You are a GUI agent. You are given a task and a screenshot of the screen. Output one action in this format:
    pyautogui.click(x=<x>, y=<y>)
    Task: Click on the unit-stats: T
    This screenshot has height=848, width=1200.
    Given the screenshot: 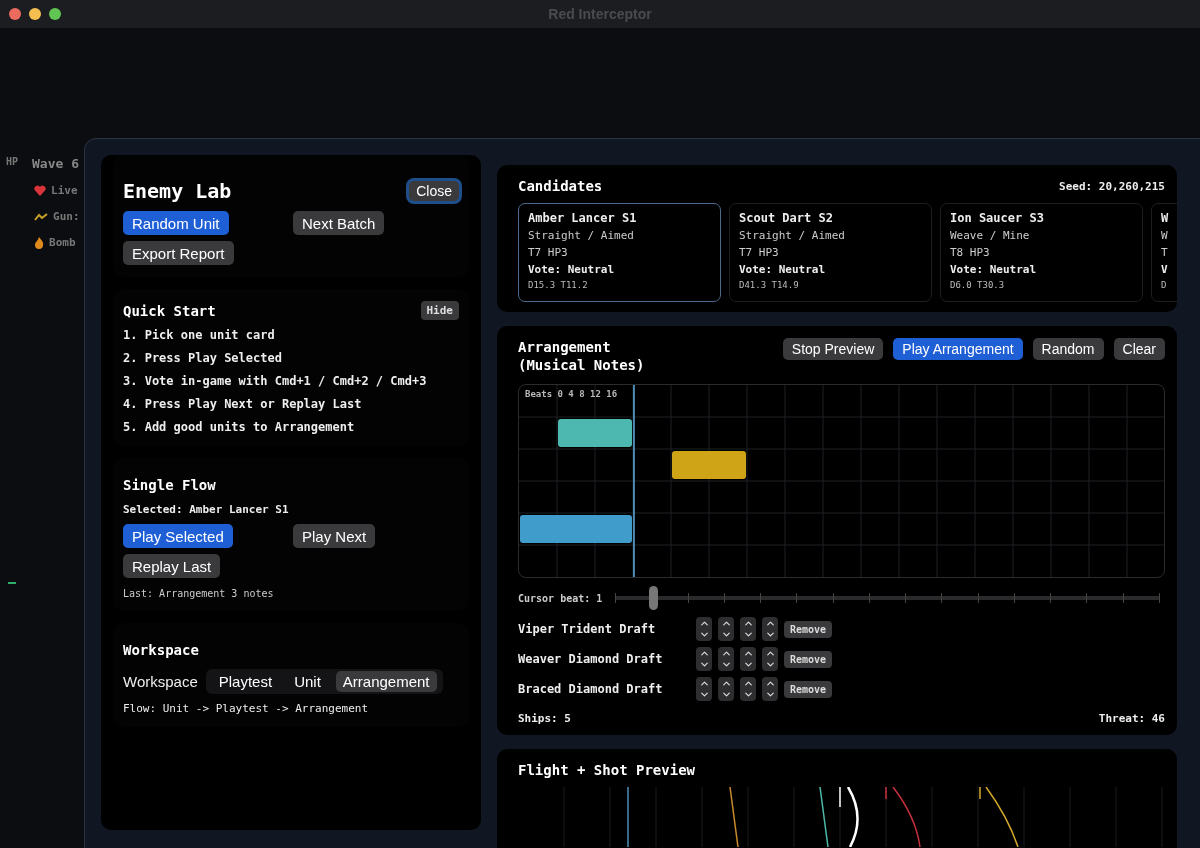 What is the action you would take?
    pyautogui.click(x=1165, y=252)
    